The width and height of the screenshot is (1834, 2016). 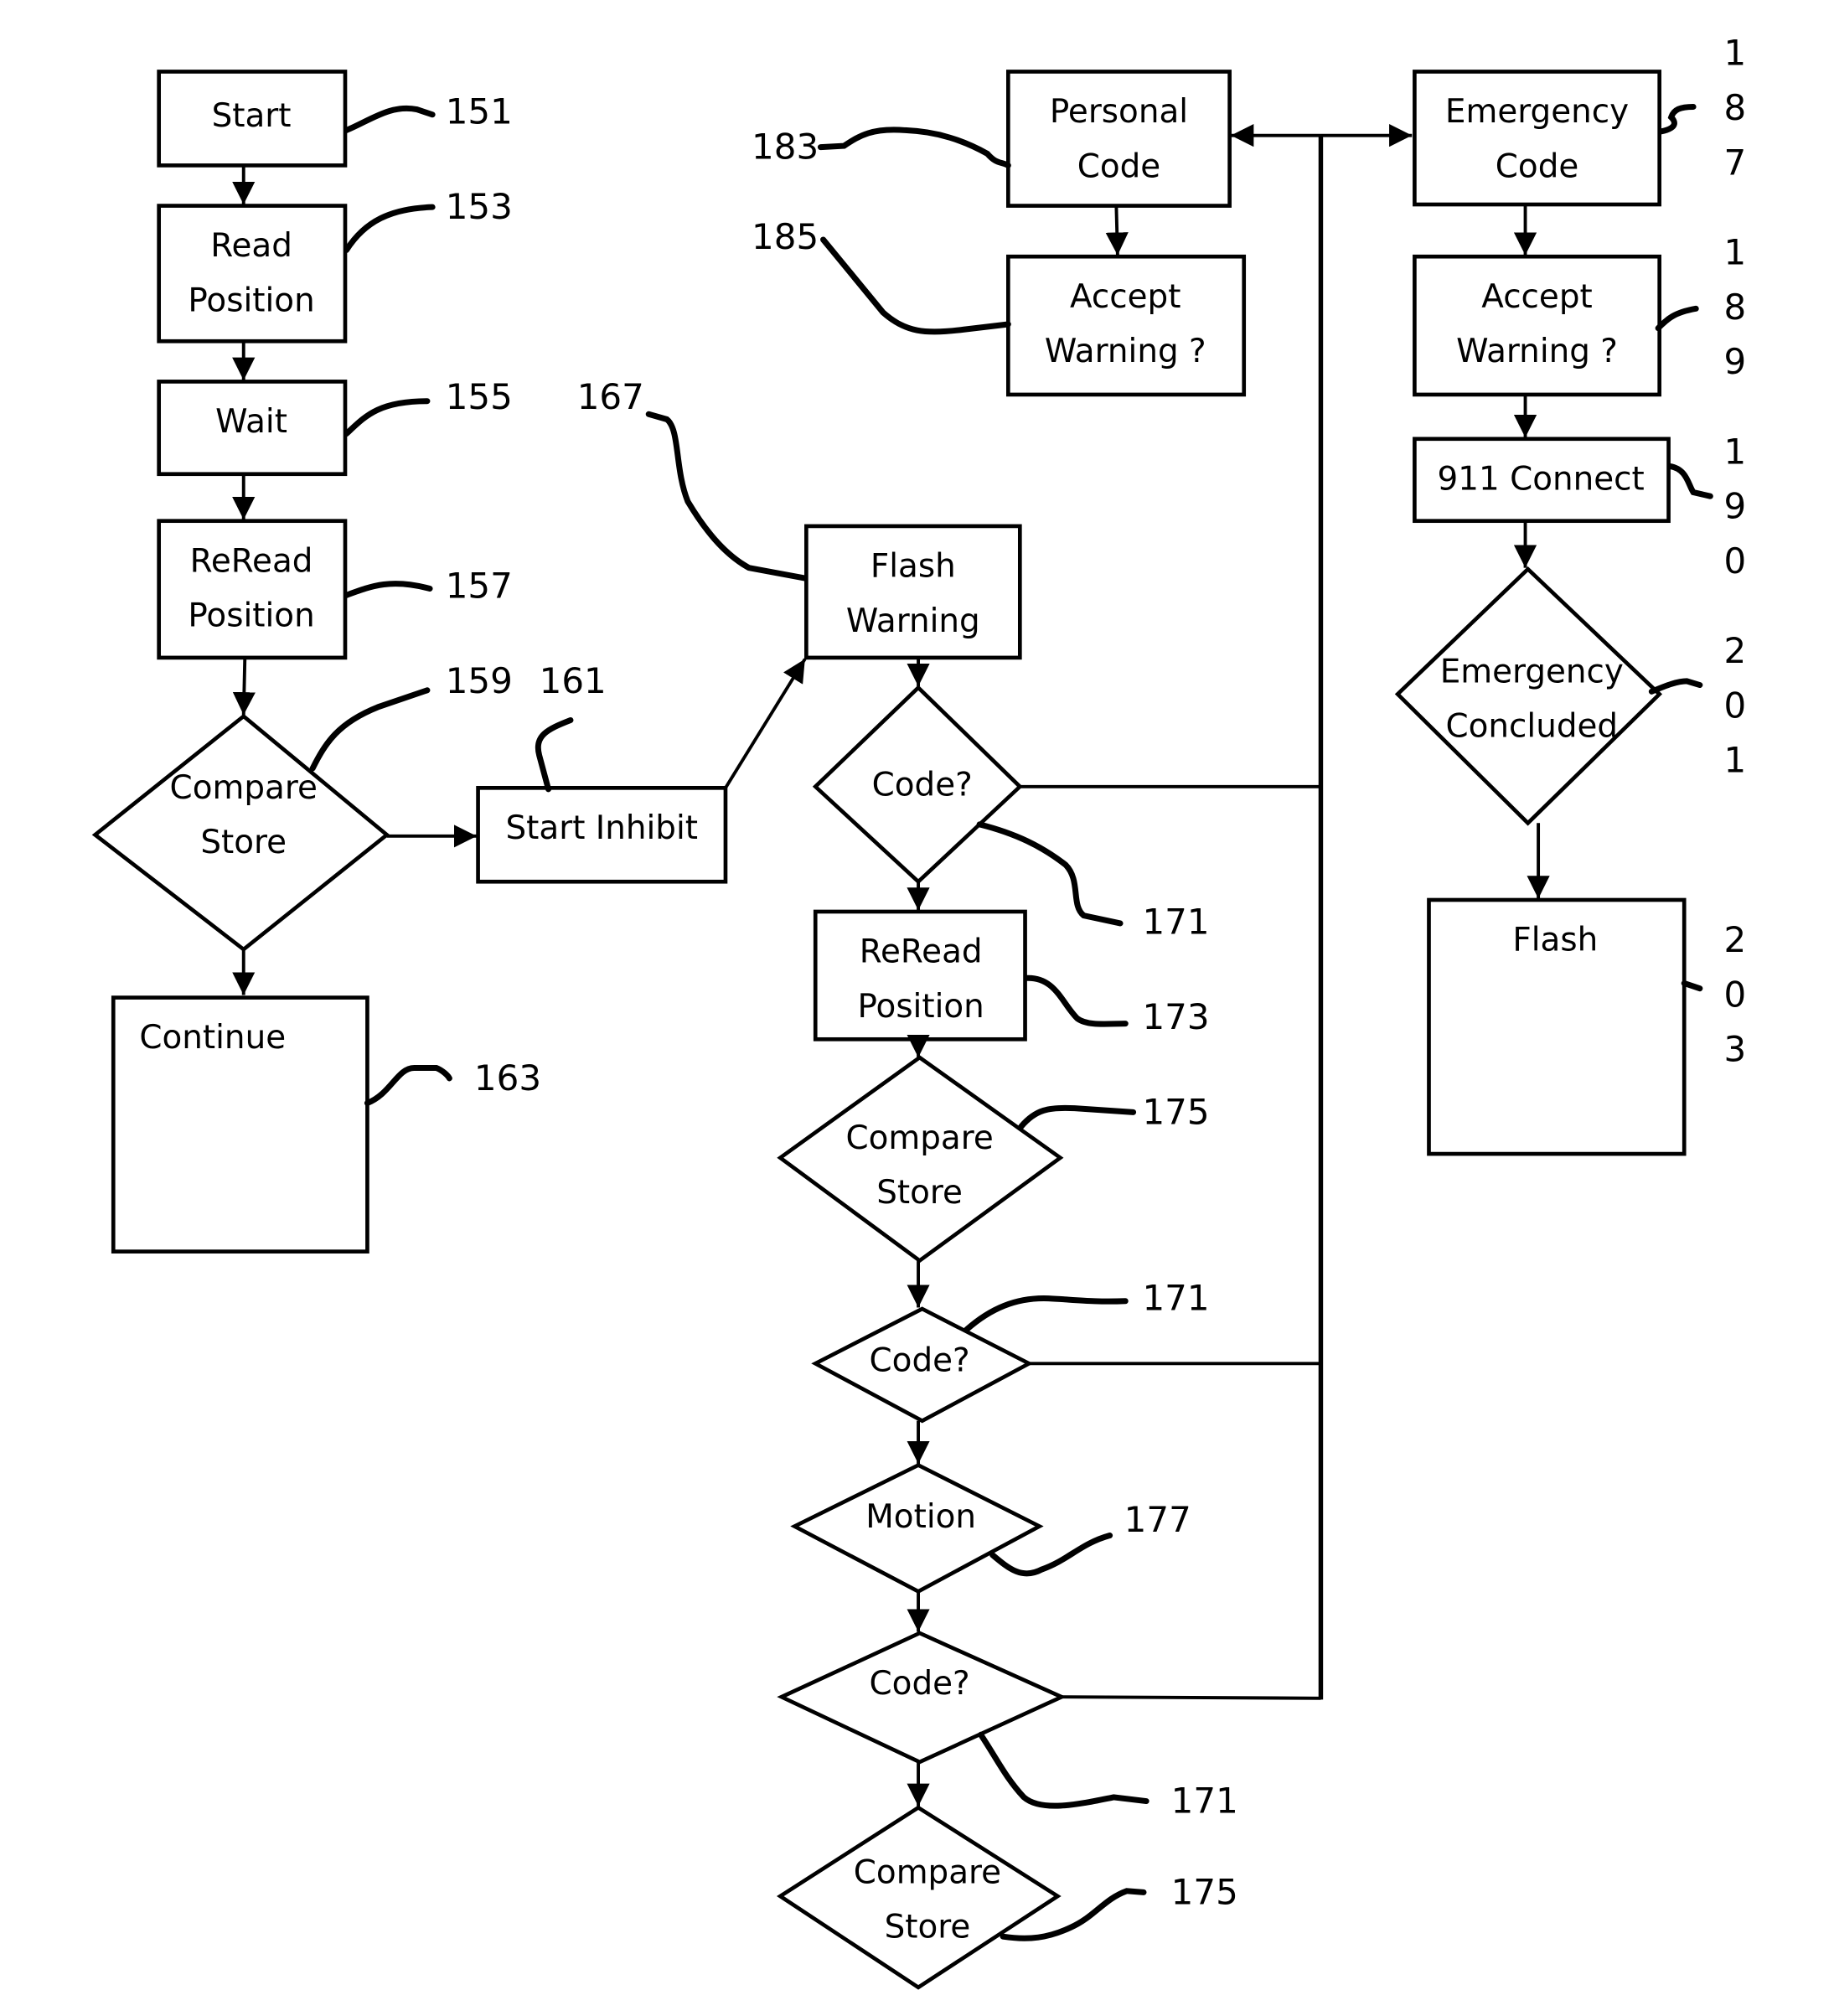 I want to click on read-position-box, so click(x=252, y=274).